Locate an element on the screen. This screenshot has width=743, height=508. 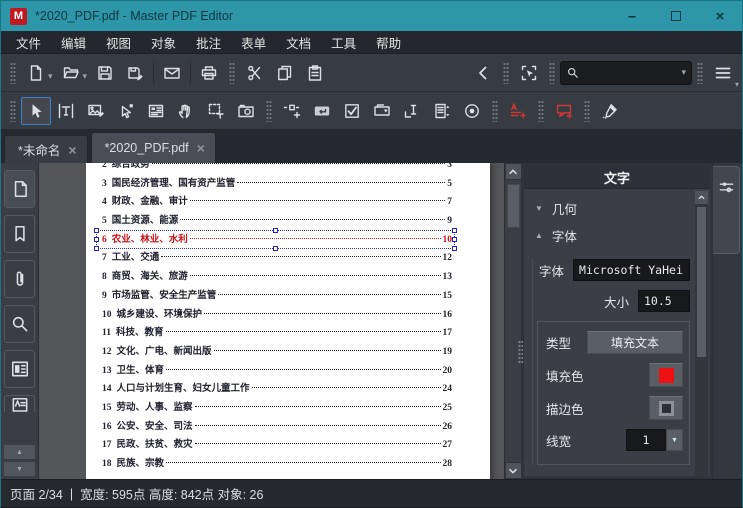
toc-entry: 10 城乡建设、环境保护 16 is located at coordinates (277, 315).